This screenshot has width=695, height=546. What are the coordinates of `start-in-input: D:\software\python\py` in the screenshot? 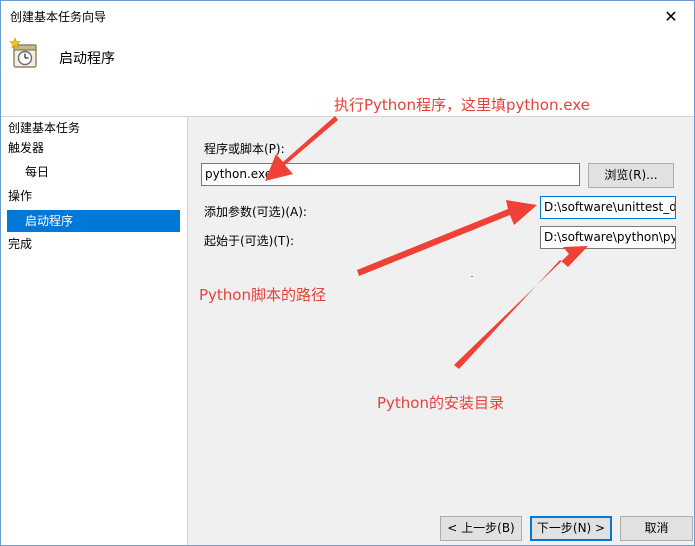 It's located at (608, 237).